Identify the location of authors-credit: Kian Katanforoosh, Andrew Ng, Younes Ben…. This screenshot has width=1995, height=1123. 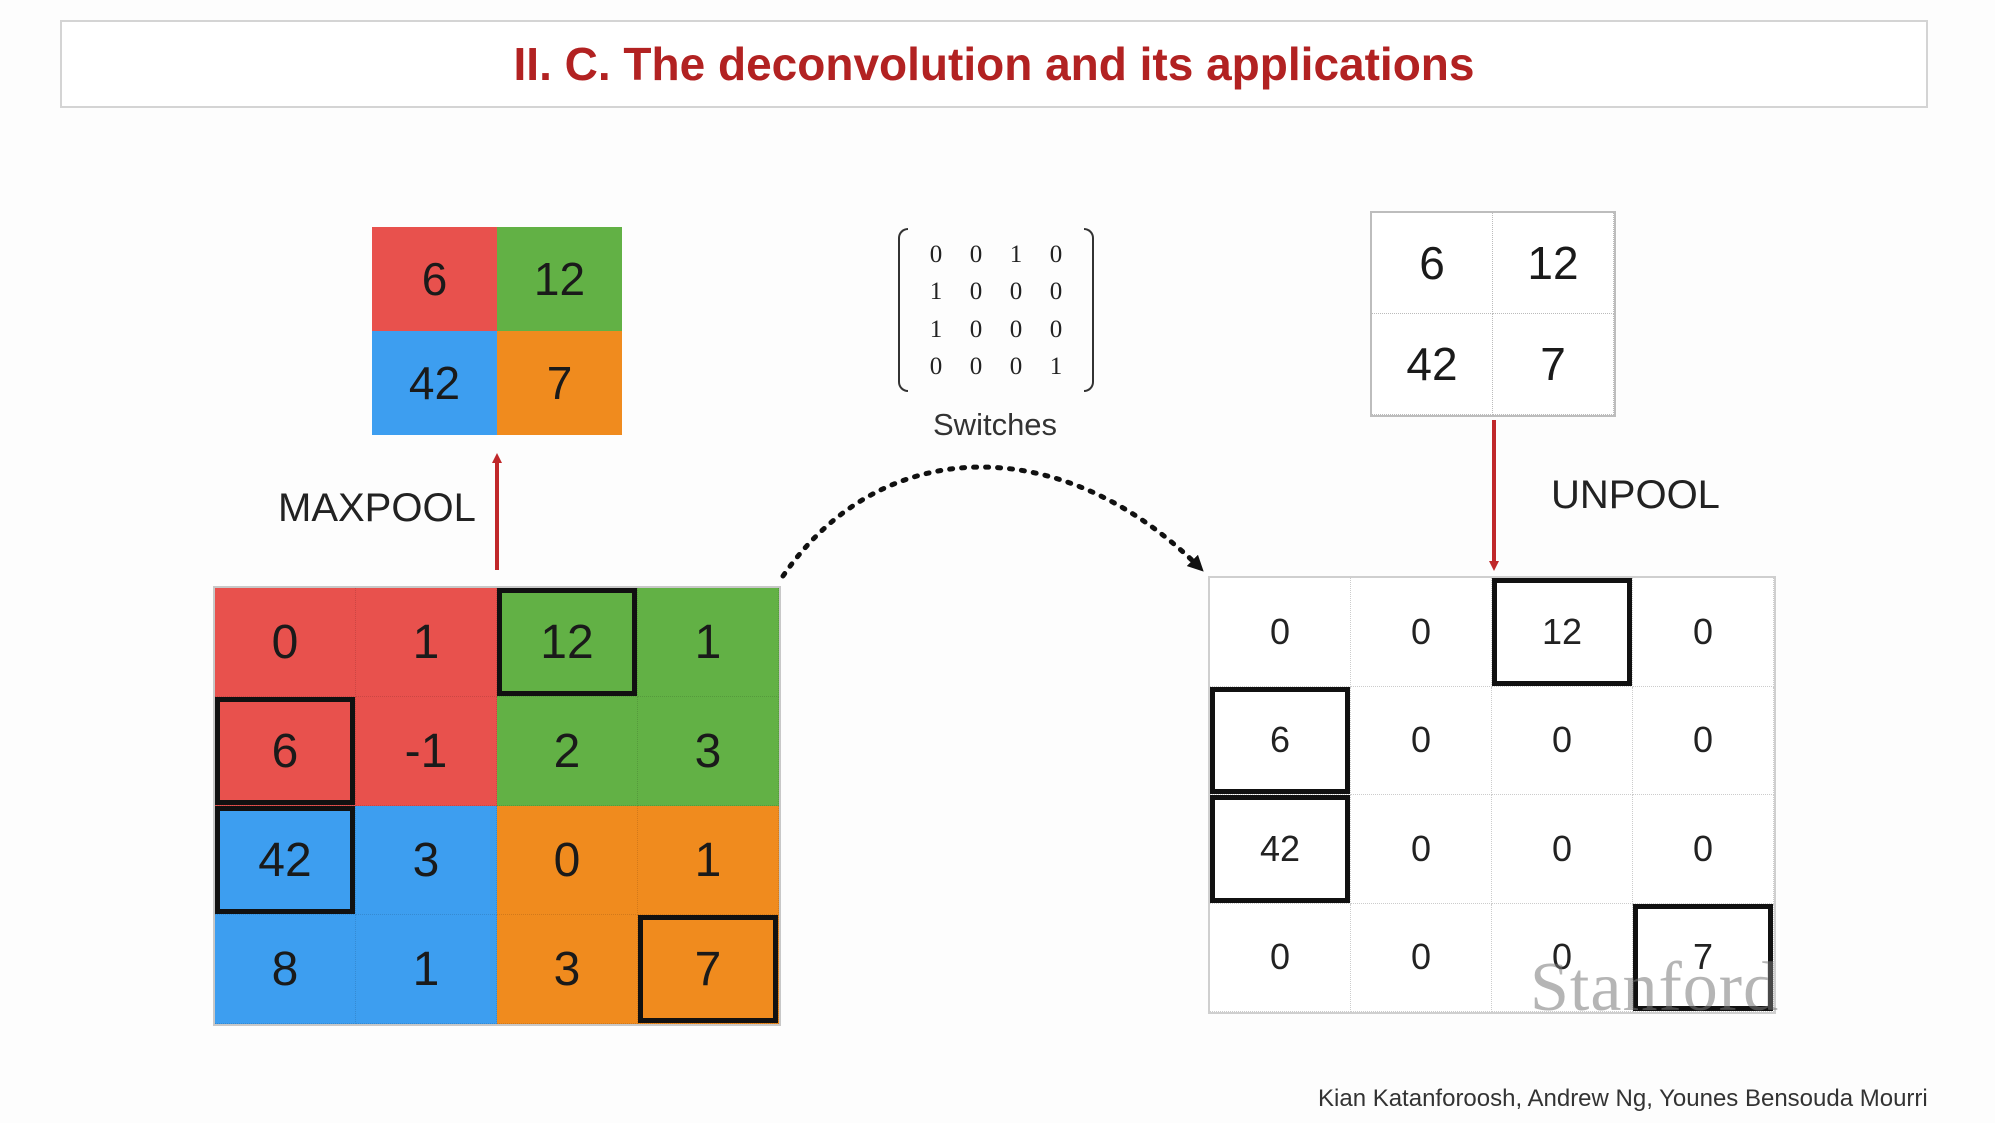
(1623, 1098).